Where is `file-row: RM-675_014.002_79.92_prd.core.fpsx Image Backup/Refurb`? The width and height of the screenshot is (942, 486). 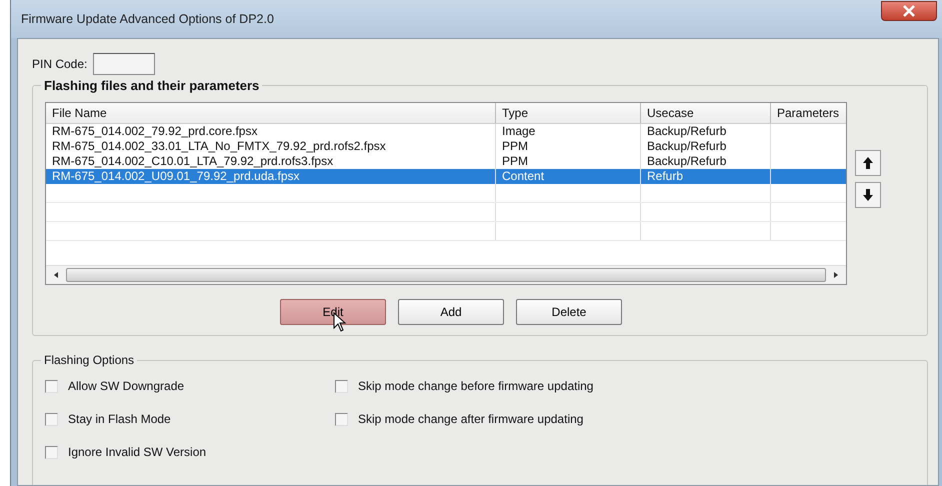 file-row: RM-675_014.002_79.92_prd.core.fpsx Image Backup/Refurb is located at coordinates (446, 131).